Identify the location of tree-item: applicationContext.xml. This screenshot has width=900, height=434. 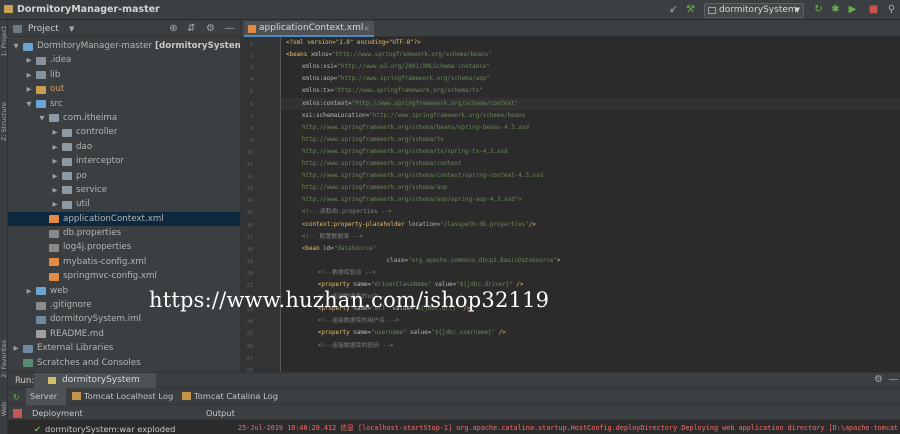
(124, 219).